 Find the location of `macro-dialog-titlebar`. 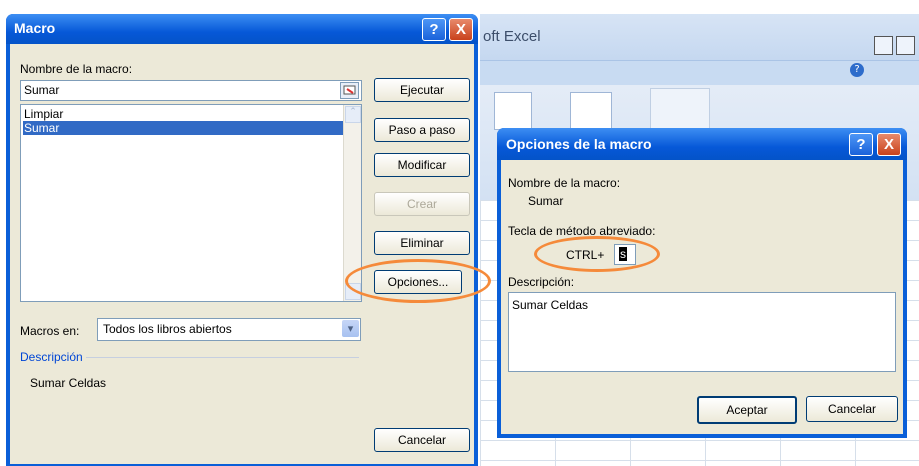

macro-dialog-titlebar is located at coordinates (242, 29).